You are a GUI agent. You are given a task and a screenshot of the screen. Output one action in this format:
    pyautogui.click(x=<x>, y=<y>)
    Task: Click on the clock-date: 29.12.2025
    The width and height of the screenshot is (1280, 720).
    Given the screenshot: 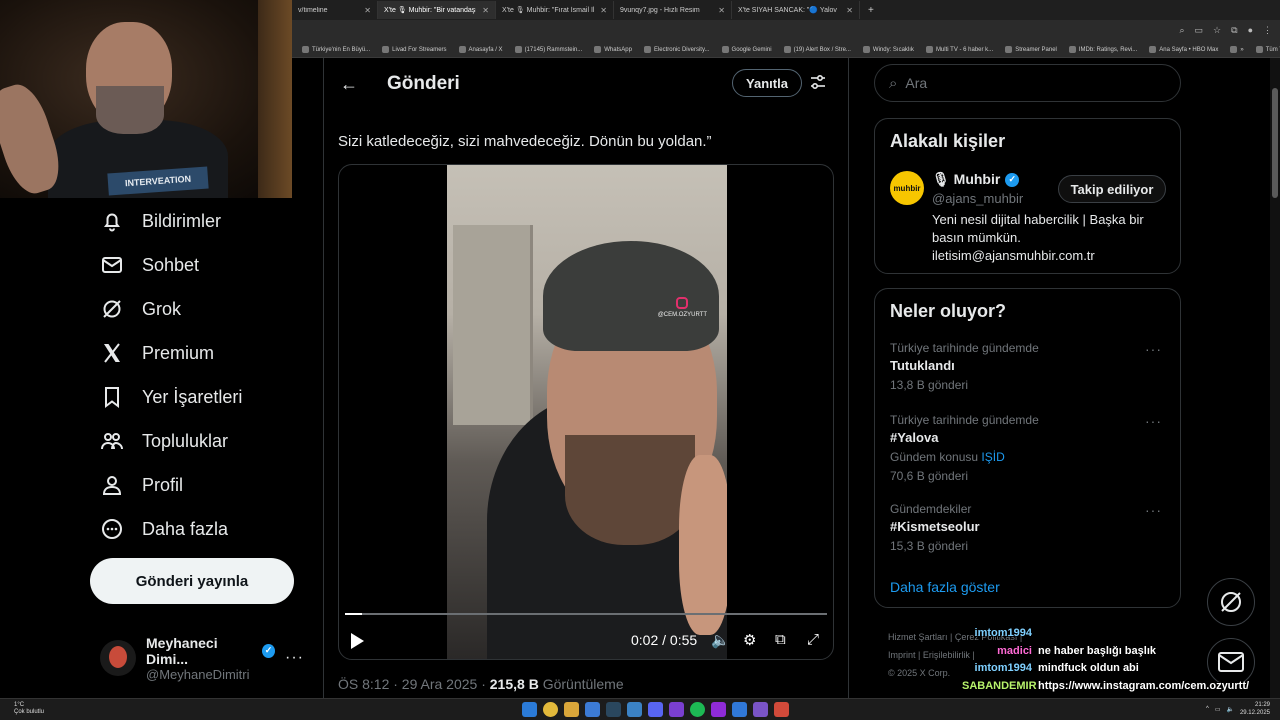 What is the action you would take?
    pyautogui.click(x=1254, y=713)
    